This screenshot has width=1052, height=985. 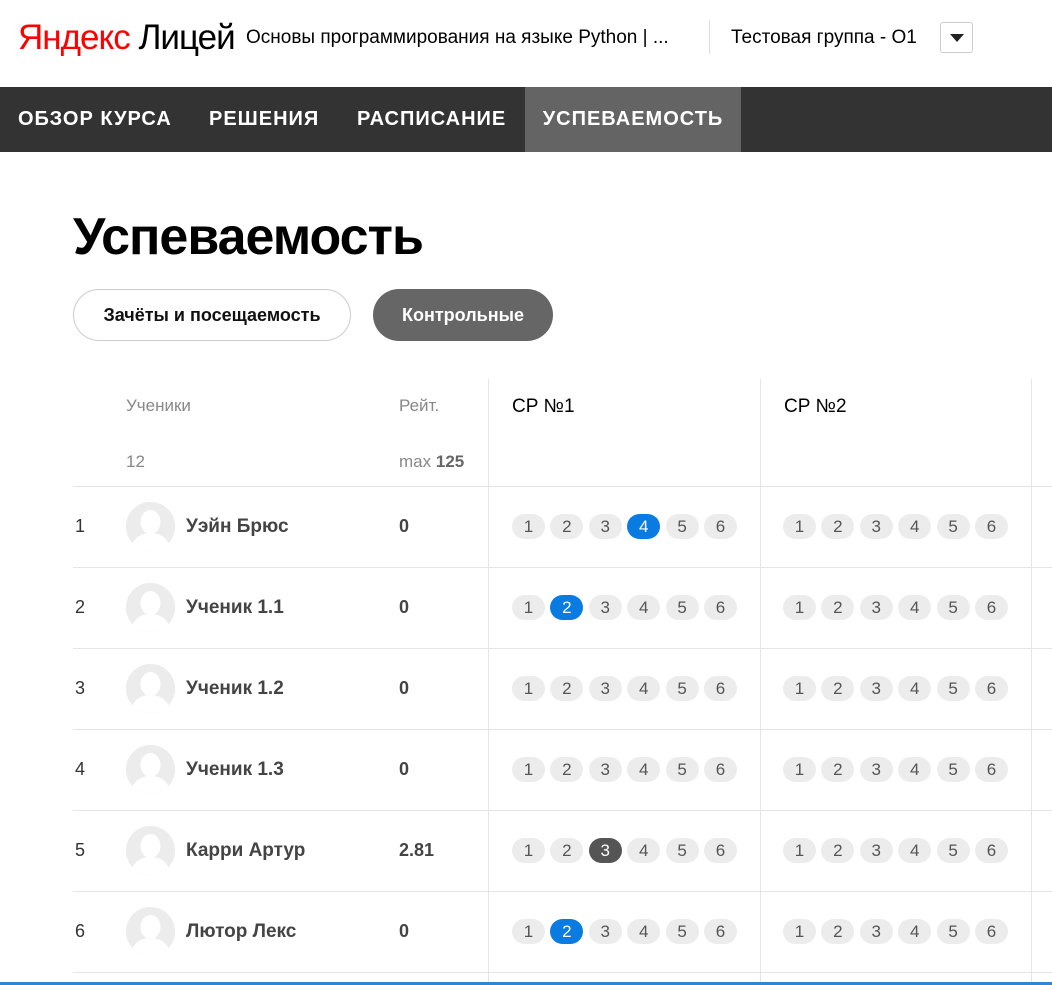 I want to click on student-name: Ученик 1.2, so click(x=235, y=688).